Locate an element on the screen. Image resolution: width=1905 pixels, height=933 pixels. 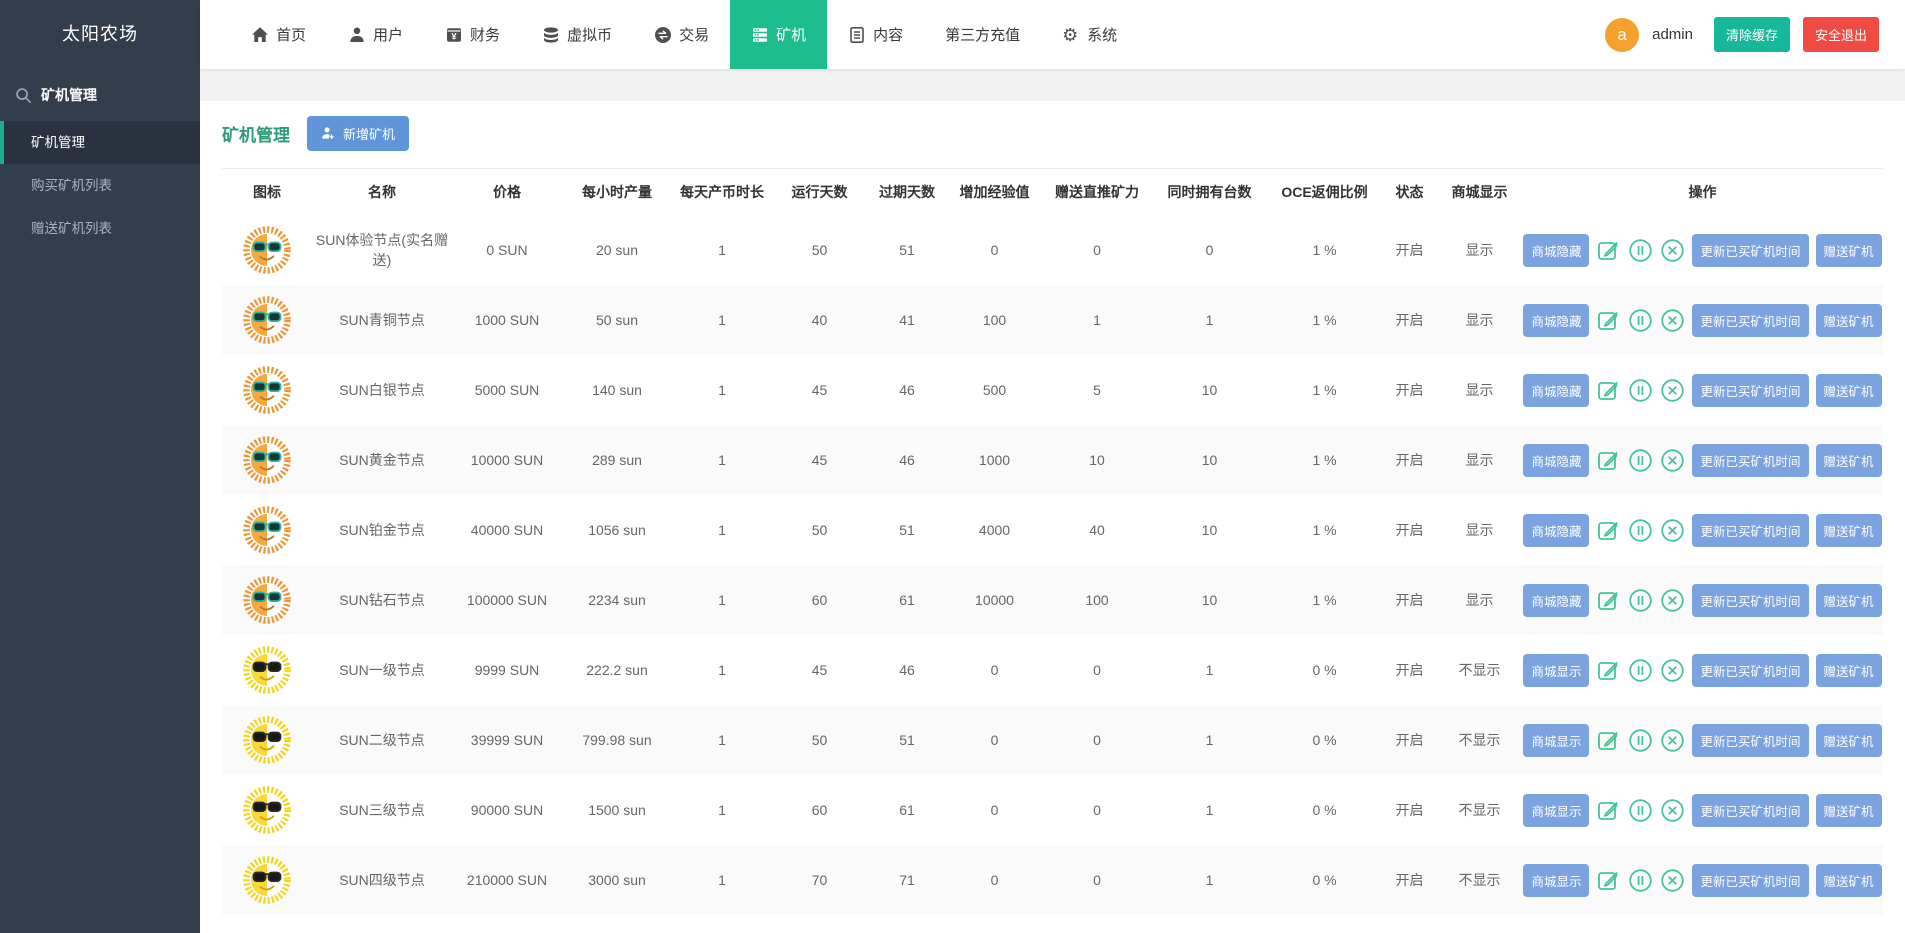
nav-item-label: 内容 is located at coordinates (888, 35).